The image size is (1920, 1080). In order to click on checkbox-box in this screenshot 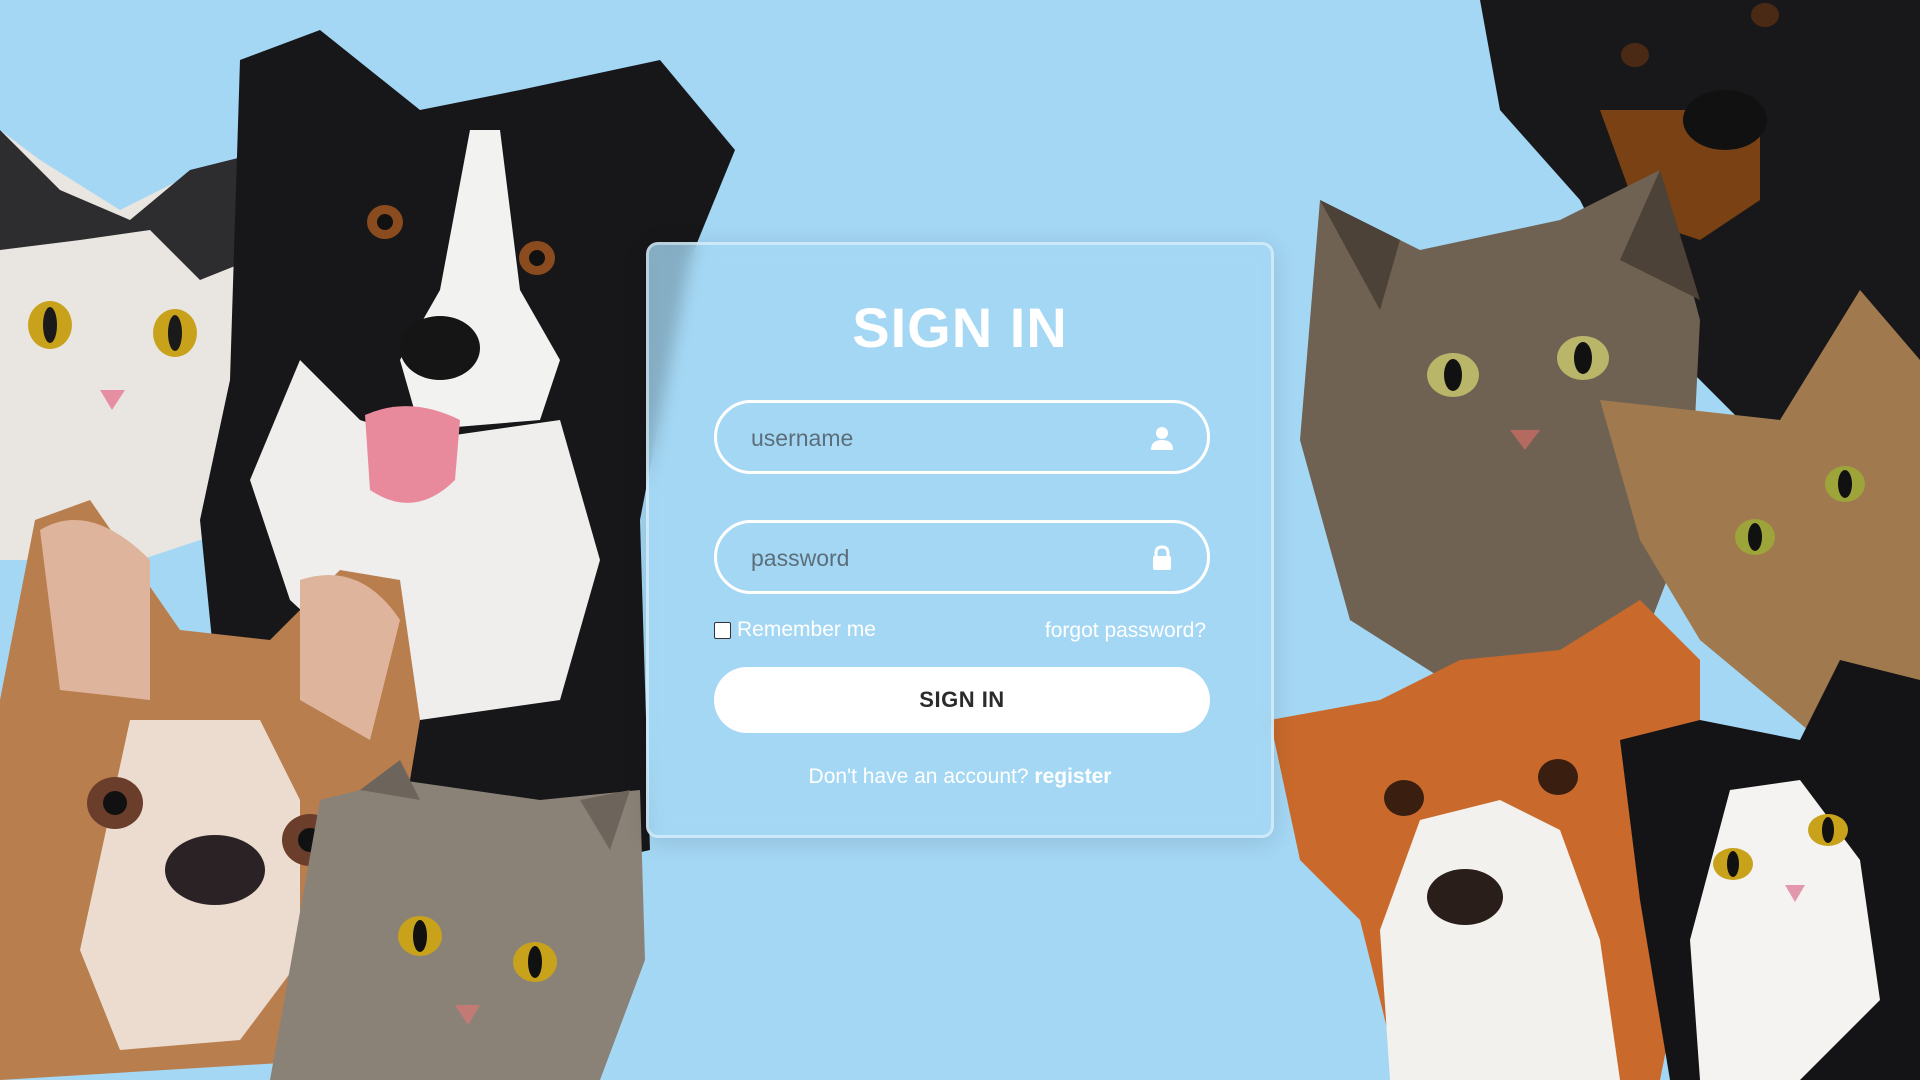, I will do `click(722, 630)`.